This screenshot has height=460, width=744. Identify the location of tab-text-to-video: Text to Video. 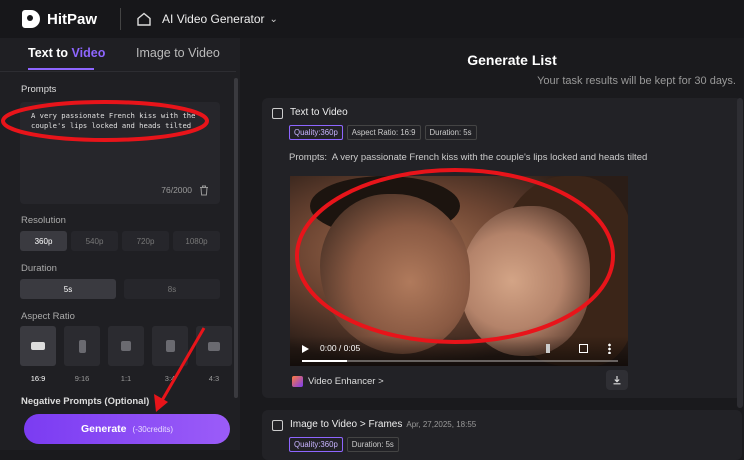
(66, 53).